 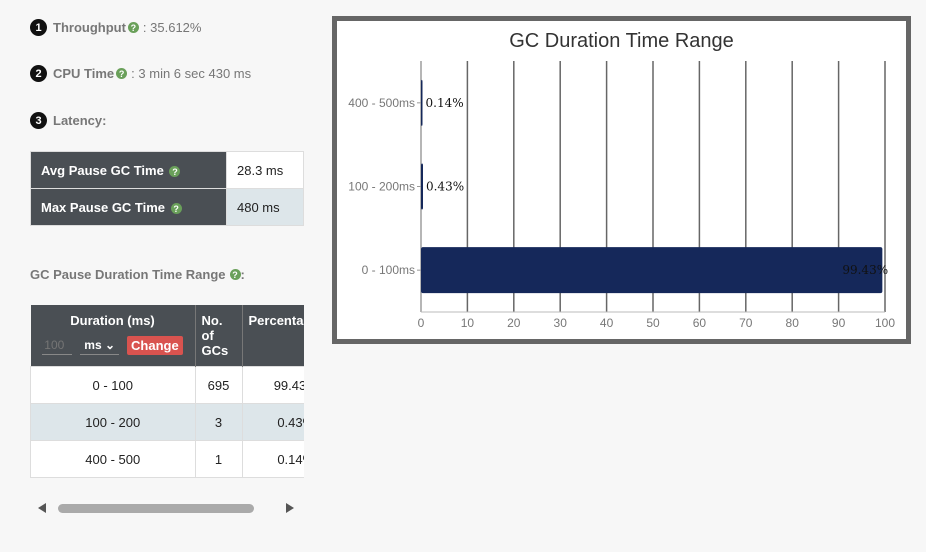 What do you see at coordinates (93, 345) in the screenshot?
I see `unit-select-value: ms` at bounding box center [93, 345].